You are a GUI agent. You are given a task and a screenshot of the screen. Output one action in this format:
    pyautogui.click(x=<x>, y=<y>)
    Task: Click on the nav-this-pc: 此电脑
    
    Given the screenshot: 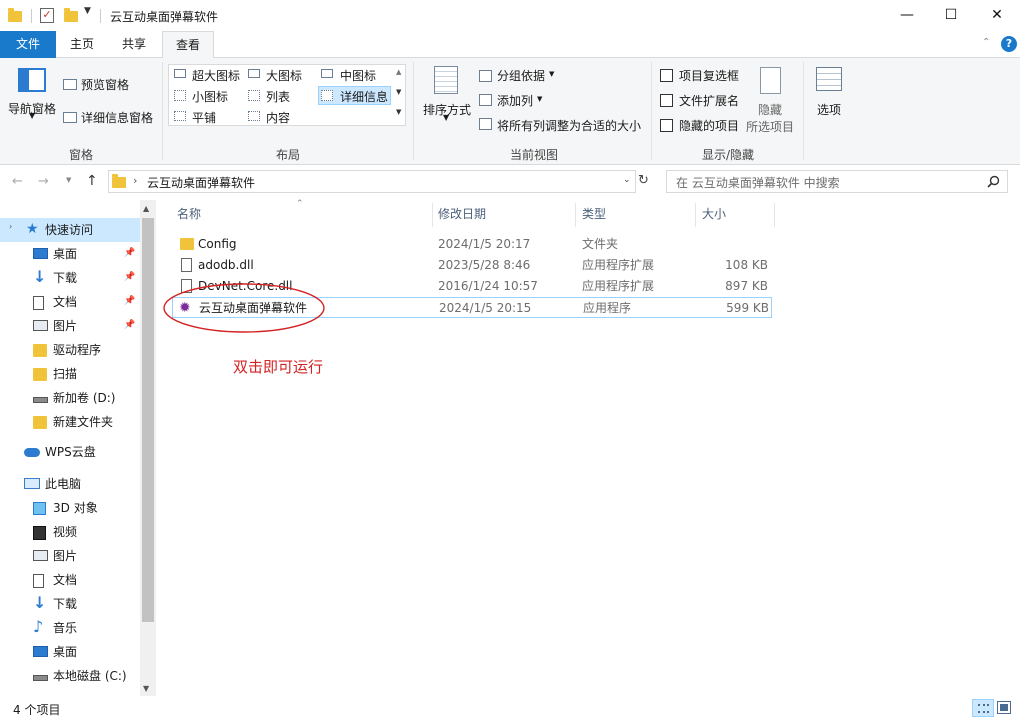 What is the action you would take?
    pyautogui.click(x=63, y=484)
    